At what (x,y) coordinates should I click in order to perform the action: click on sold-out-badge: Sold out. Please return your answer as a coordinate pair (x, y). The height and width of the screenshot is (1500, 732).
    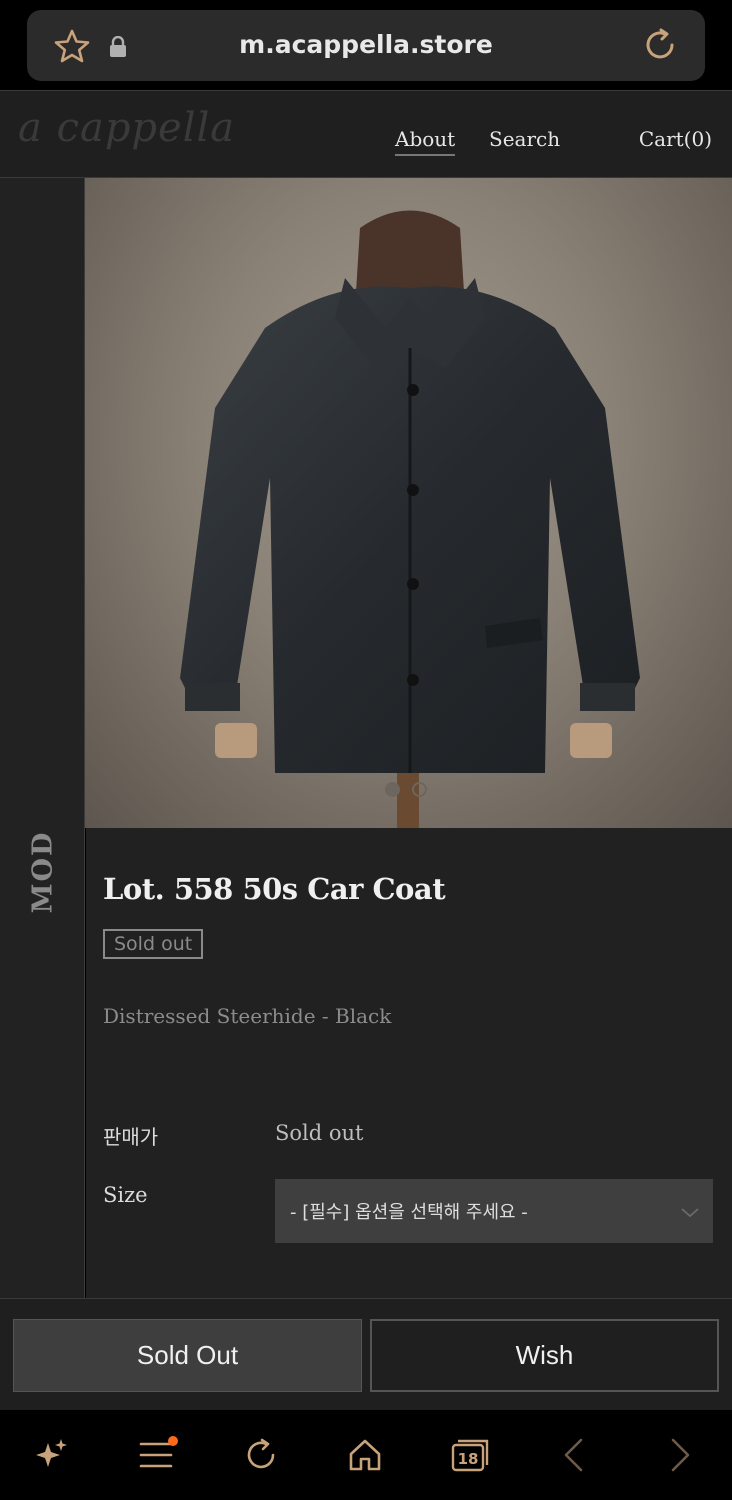
    Looking at the image, I should click on (153, 944).